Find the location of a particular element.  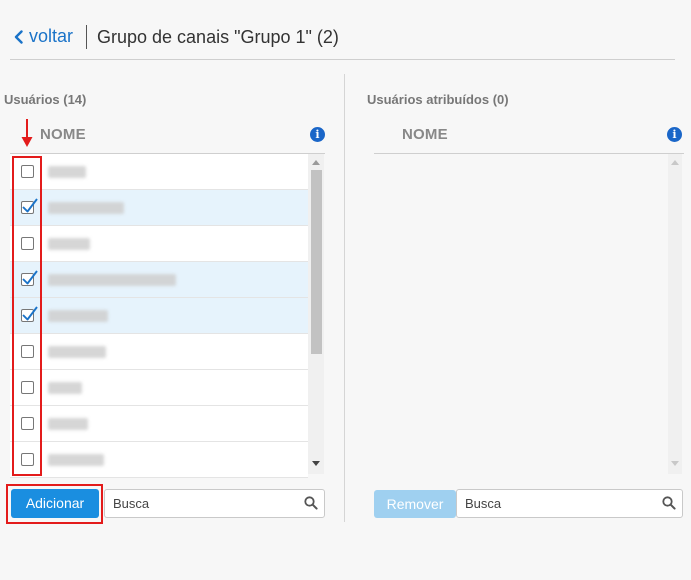

back-label: voltar is located at coordinates (51, 36).